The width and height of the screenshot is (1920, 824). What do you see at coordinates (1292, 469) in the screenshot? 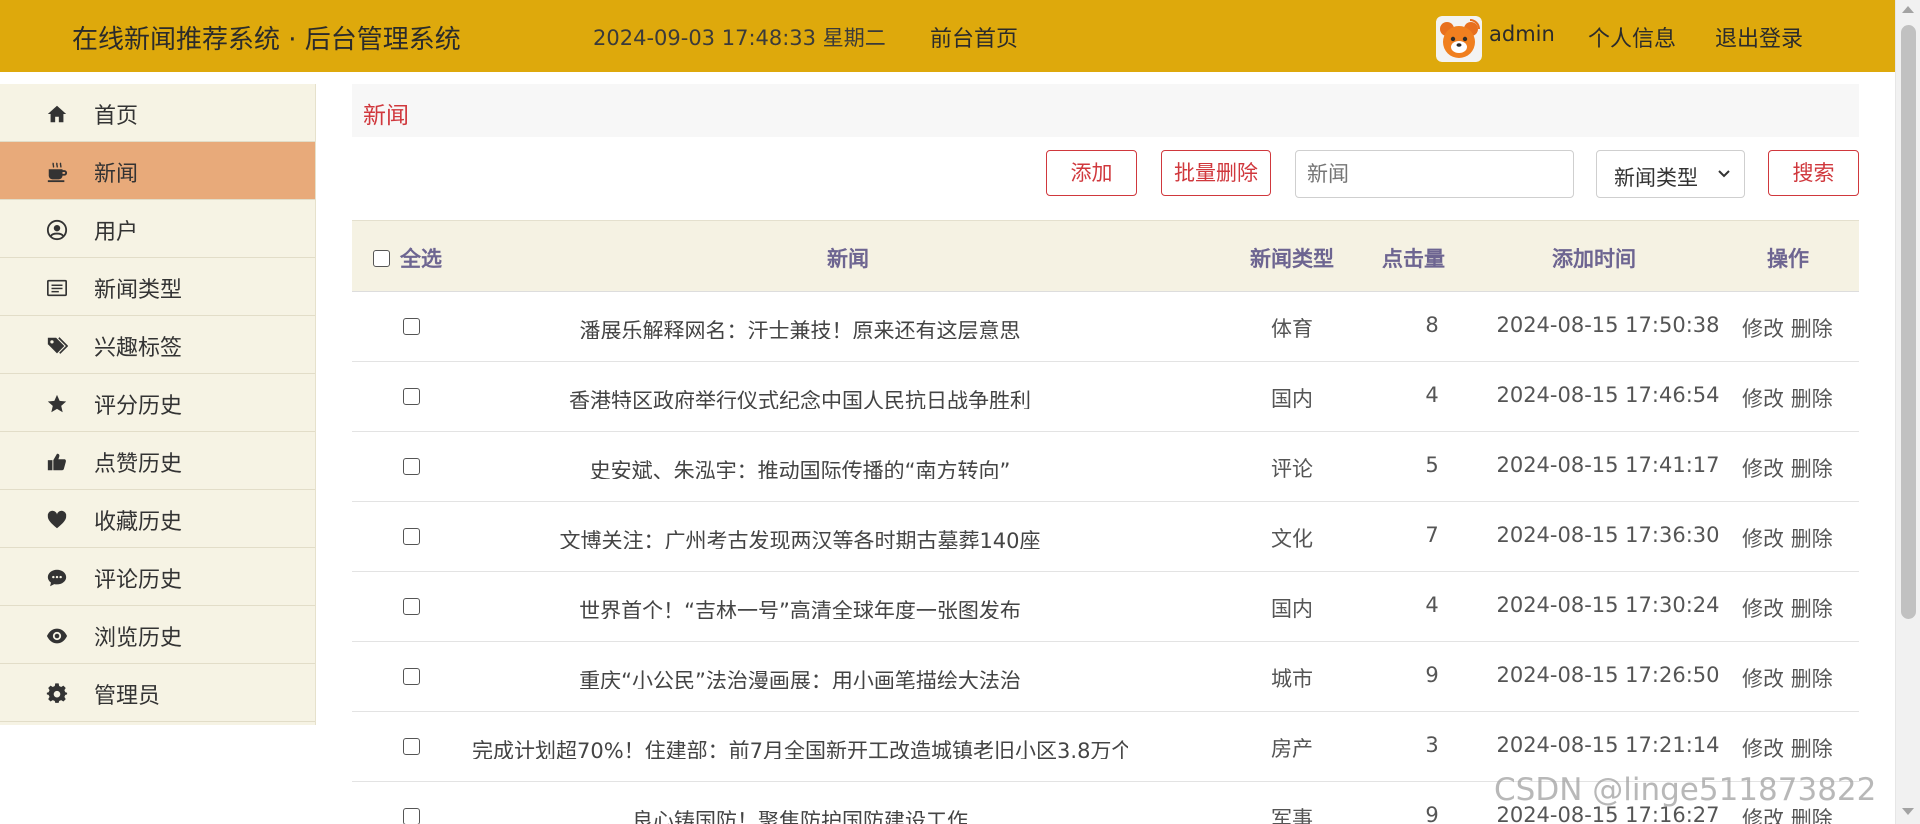
I see `news-type: 评论` at bounding box center [1292, 469].